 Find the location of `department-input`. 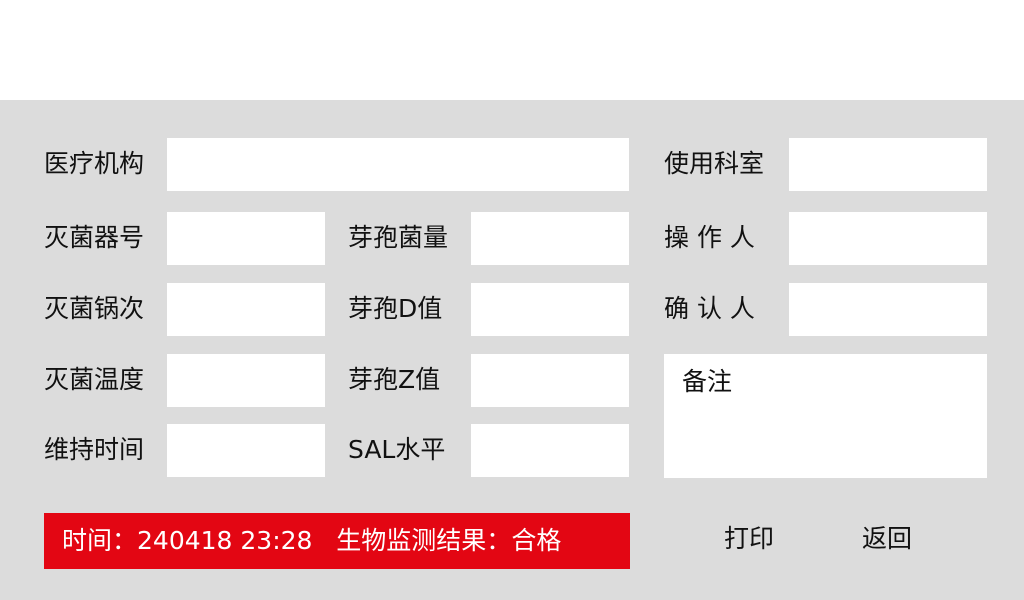

department-input is located at coordinates (888, 164).